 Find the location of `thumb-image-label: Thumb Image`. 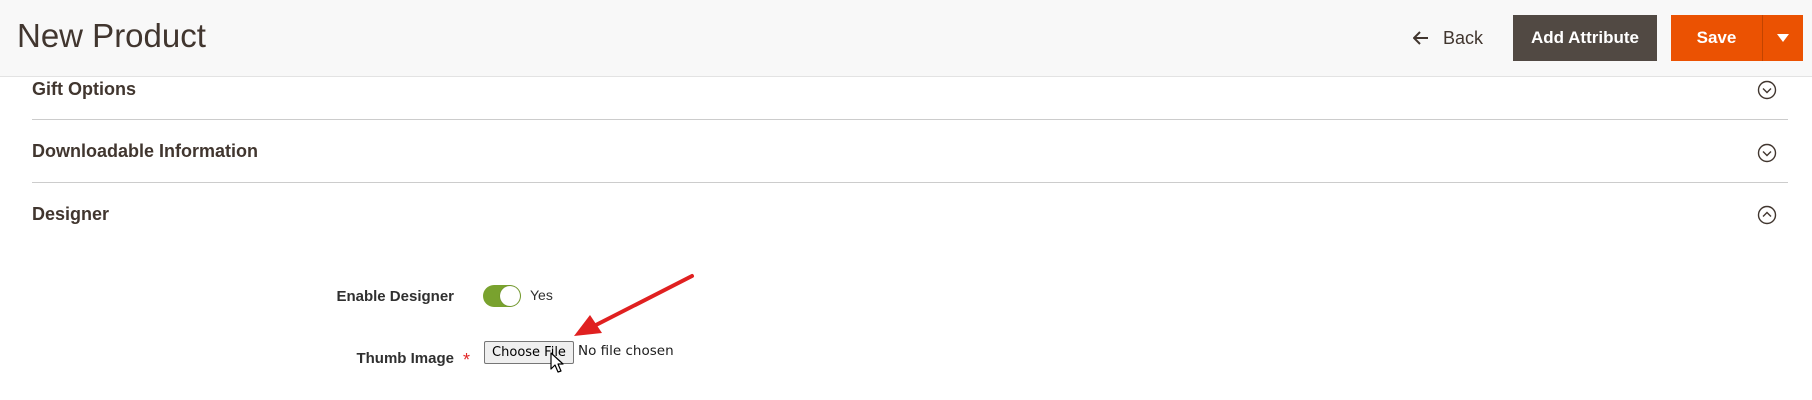

thumb-image-label: Thumb Image is located at coordinates (405, 358).